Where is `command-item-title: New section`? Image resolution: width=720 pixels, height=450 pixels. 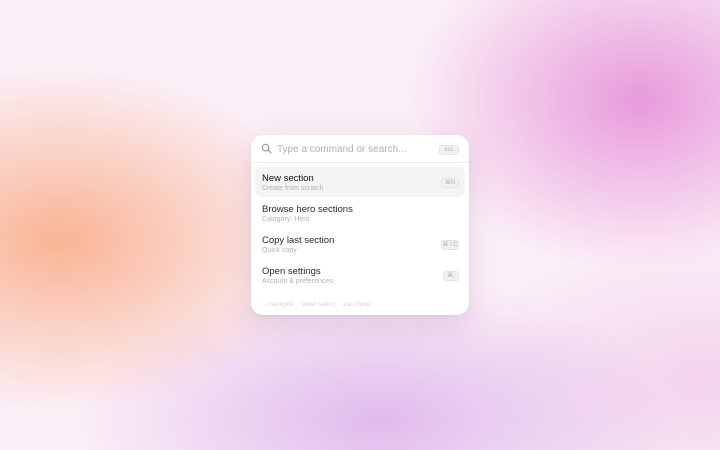 command-item-title: New section is located at coordinates (288, 178).